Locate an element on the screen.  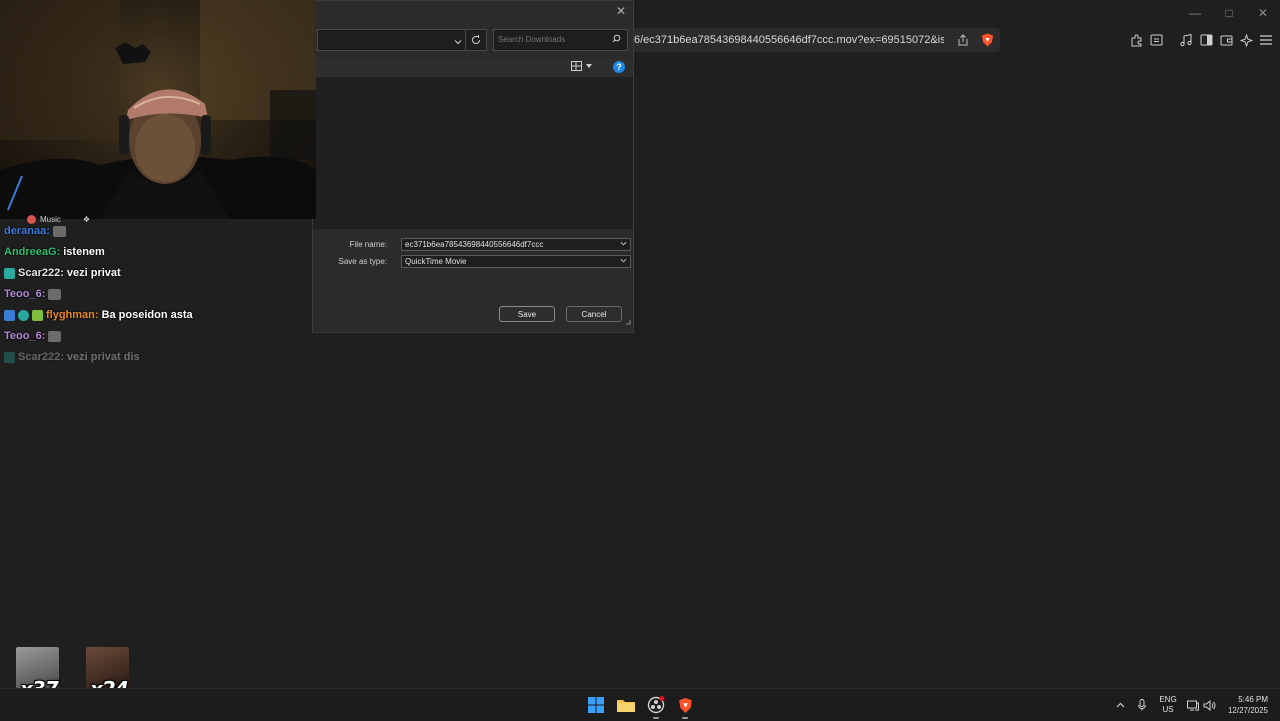
chat-message: deranaa: is located at coordinates (35, 231).